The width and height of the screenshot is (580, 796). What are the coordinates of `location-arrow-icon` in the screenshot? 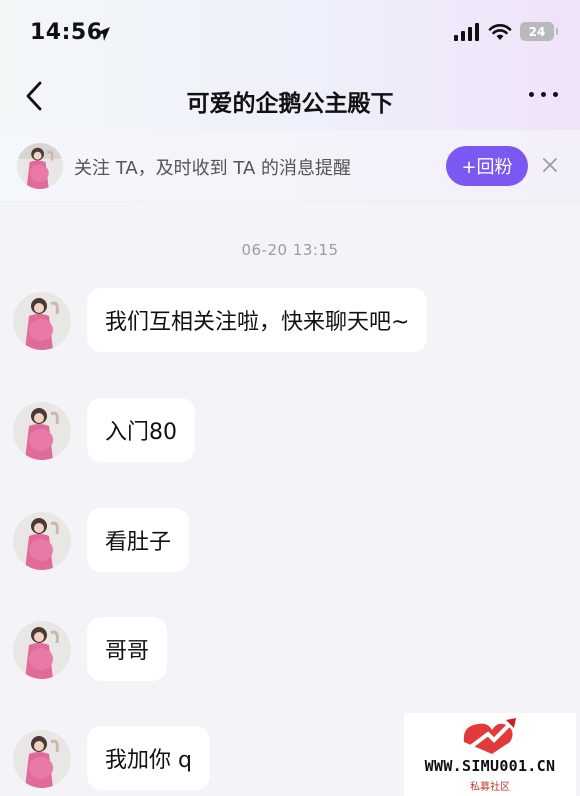 It's located at (103, 34).